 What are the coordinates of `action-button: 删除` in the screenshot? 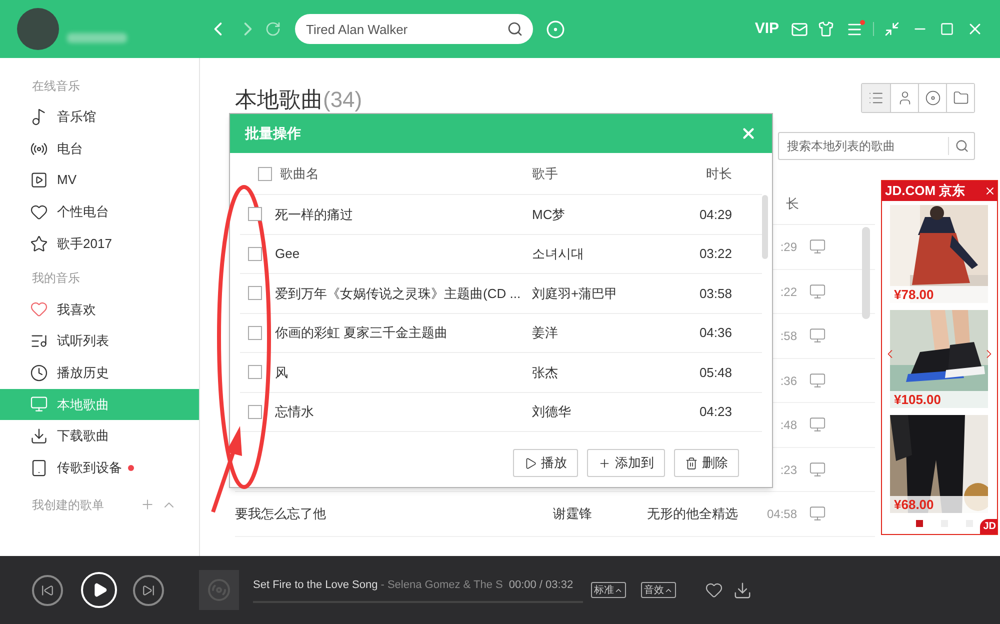 It's located at (706, 463).